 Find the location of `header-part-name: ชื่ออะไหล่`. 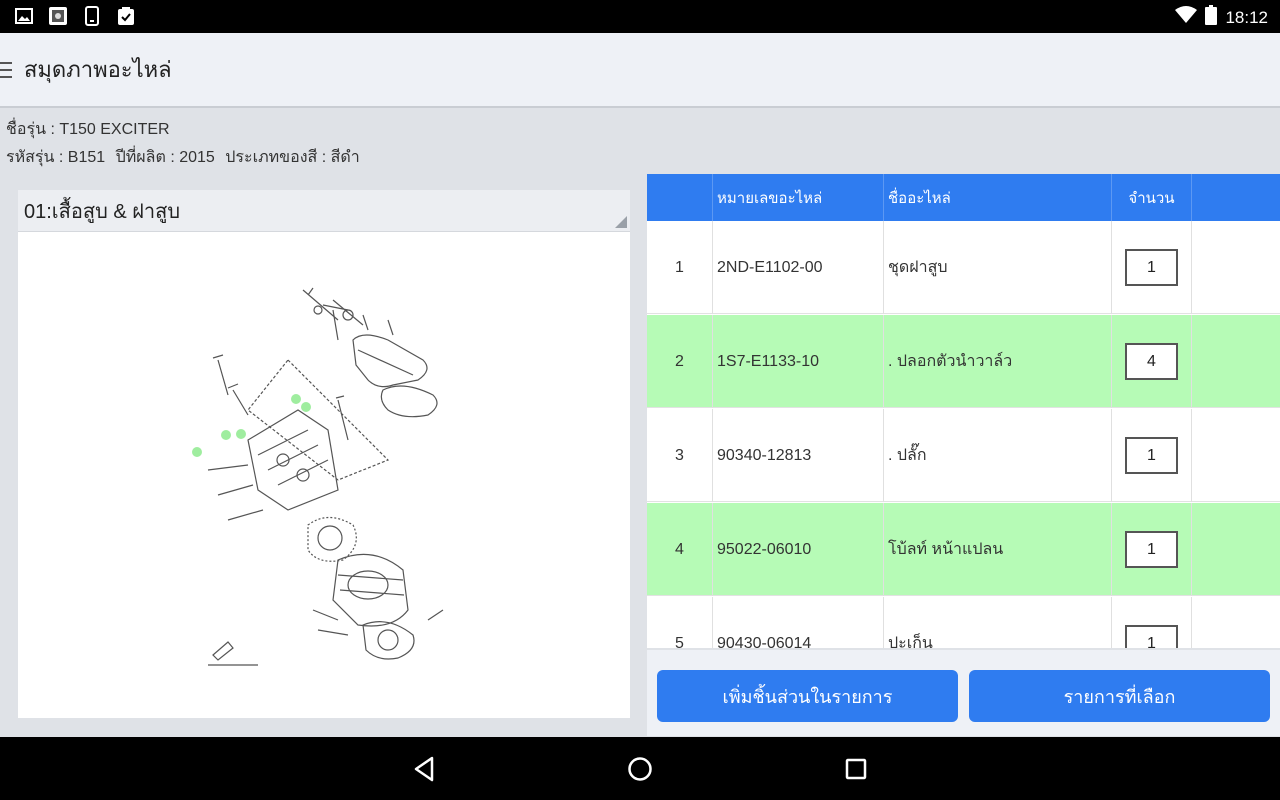

header-part-name: ชื่ออะไหล่ is located at coordinates (998, 197).